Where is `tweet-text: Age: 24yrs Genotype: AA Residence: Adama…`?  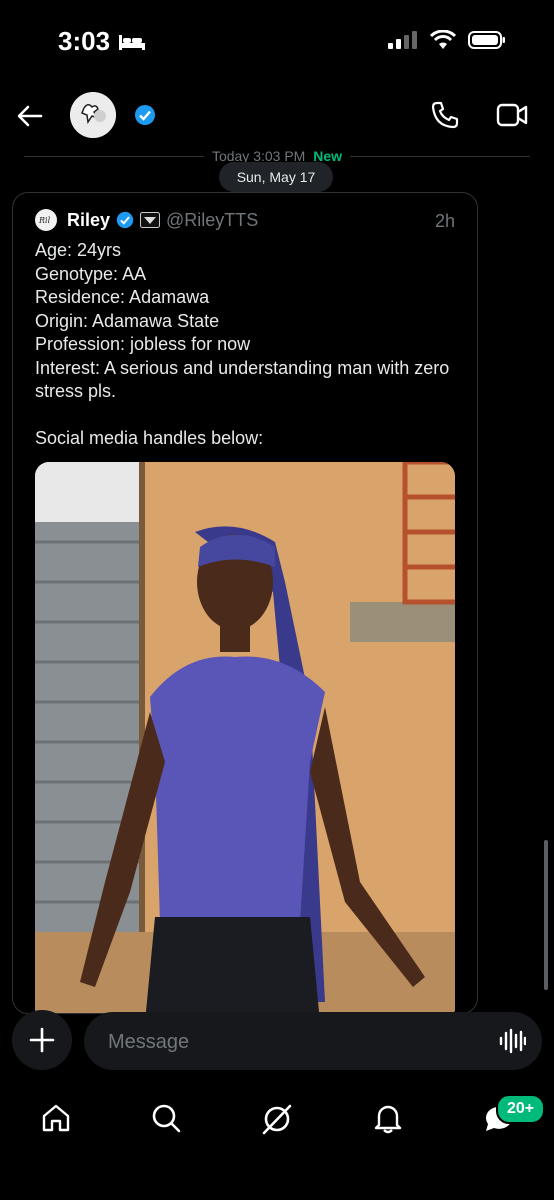
tweet-text: Age: 24yrs Genotype: AA Residence: Adama… is located at coordinates (250, 345).